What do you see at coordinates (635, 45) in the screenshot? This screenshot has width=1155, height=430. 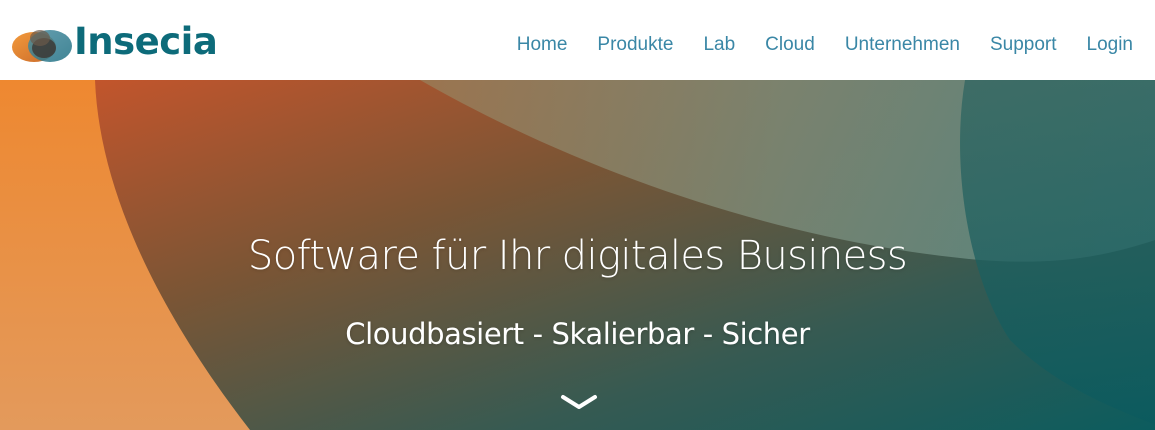 I see `nav-produkte: Produkte` at bounding box center [635, 45].